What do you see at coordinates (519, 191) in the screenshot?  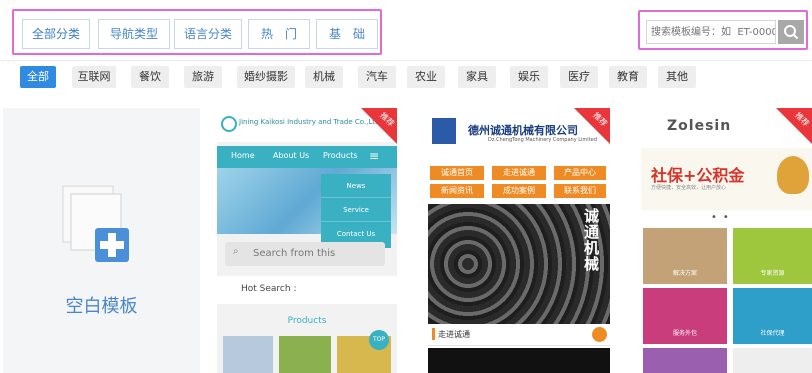 I see `nav-item: 成功案例` at bounding box center [519, 191].